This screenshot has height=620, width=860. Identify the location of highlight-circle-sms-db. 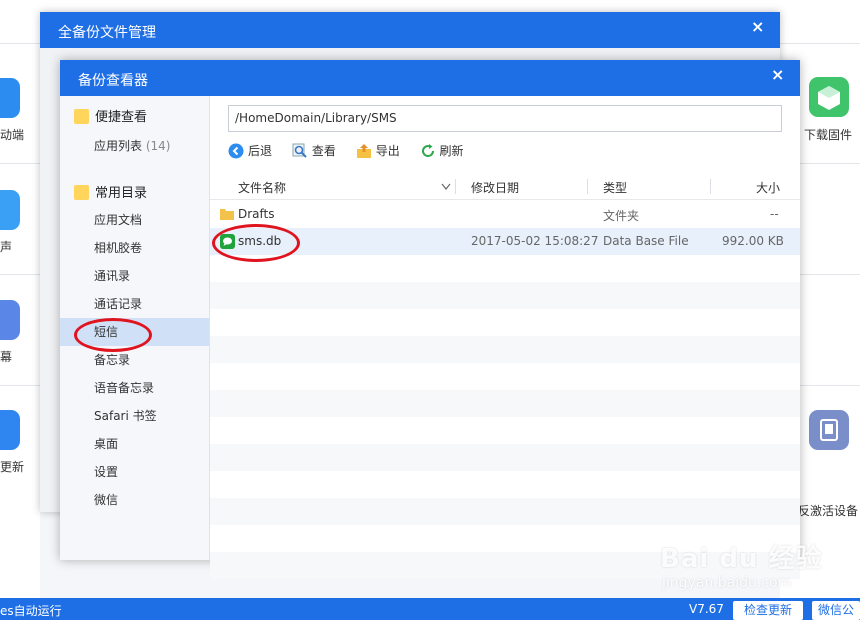
(256, 243).